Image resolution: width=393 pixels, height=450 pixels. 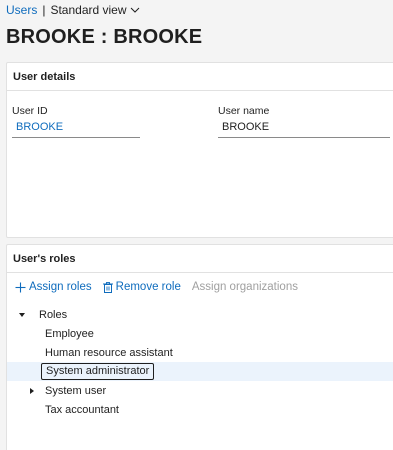 I want to click on user-id-label: User ID, so click(x=30, y=111).